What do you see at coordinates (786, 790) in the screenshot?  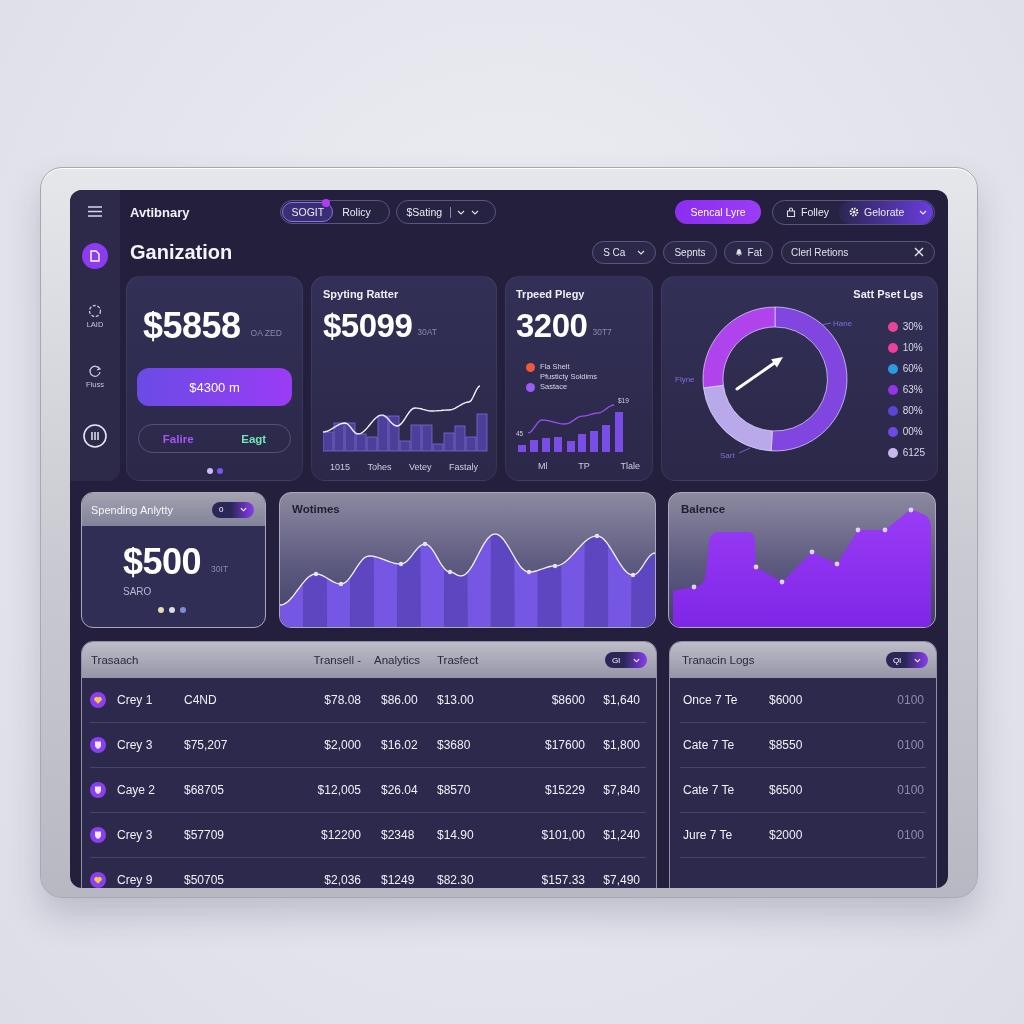 I see `table-cell: $6500` at bounding box center [786, 790].